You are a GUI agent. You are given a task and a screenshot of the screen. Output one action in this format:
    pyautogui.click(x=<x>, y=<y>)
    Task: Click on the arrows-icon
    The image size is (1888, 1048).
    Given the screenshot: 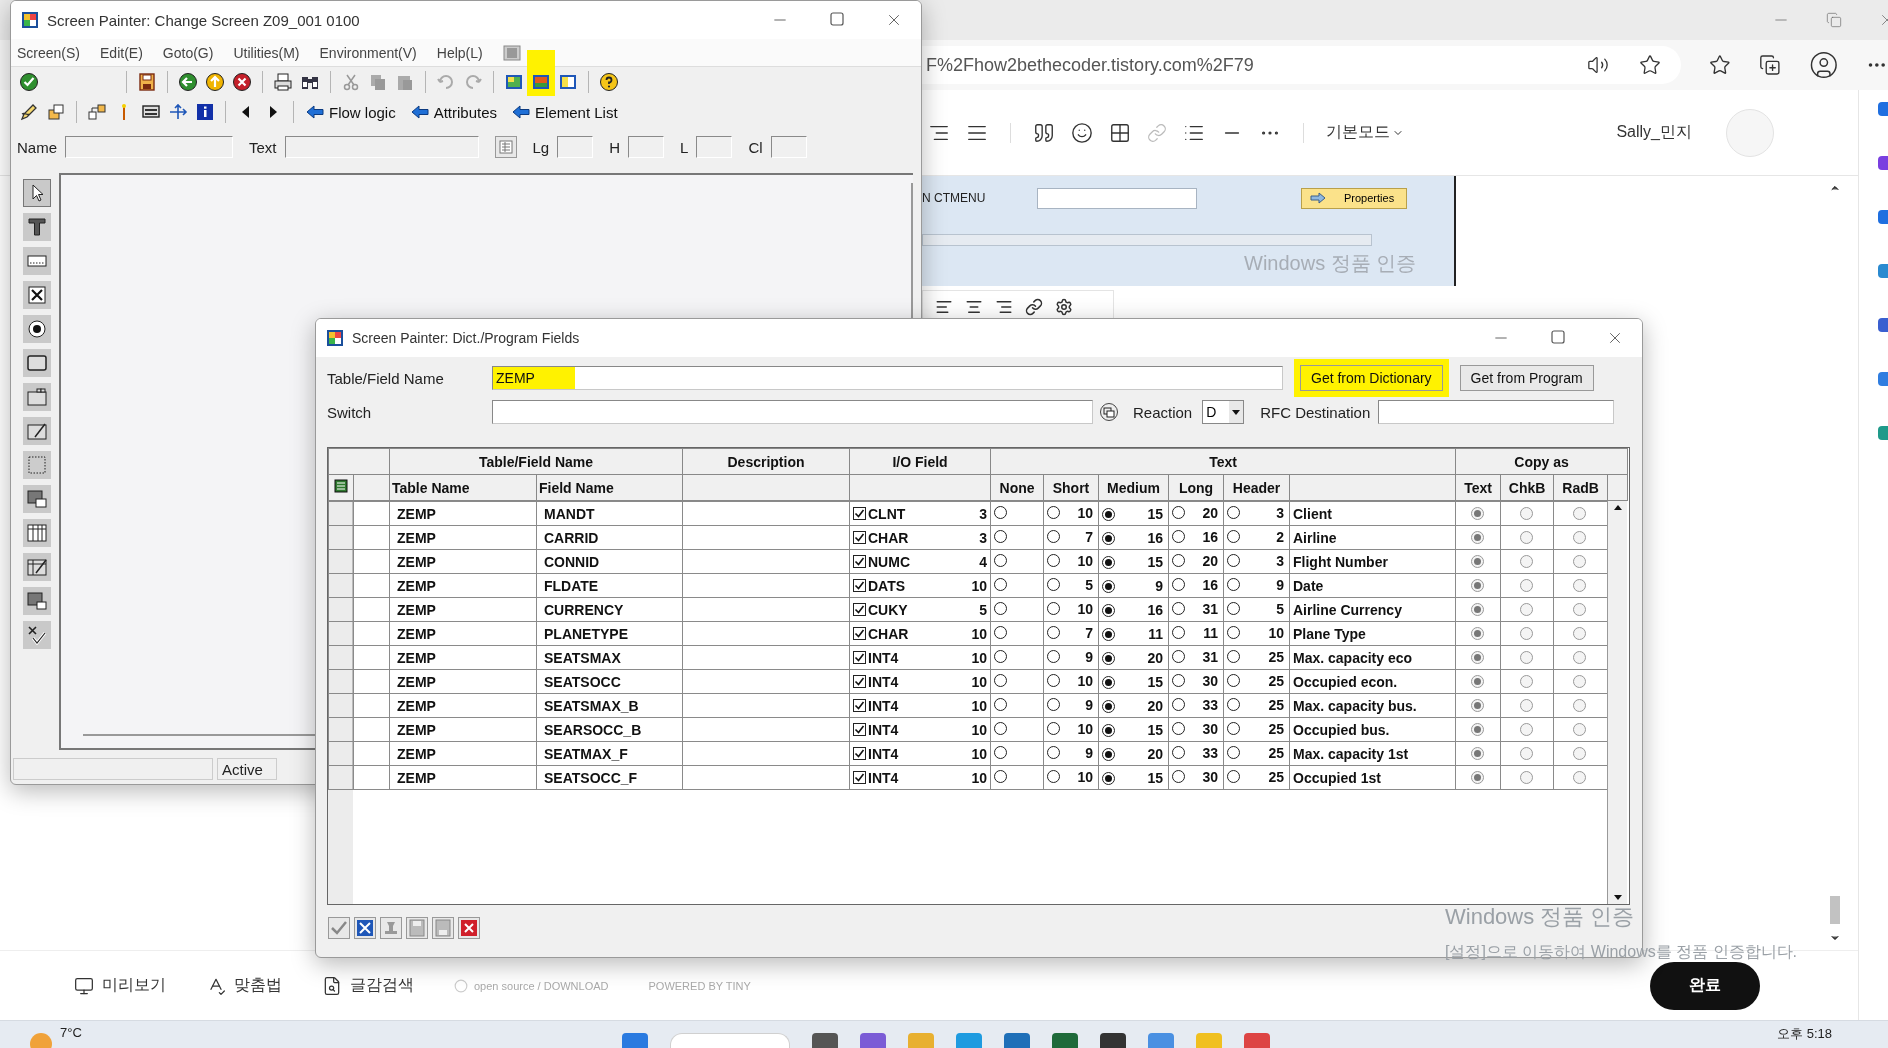 What is the action you would take?
    pyautogui.click(x=178, y=112)
    